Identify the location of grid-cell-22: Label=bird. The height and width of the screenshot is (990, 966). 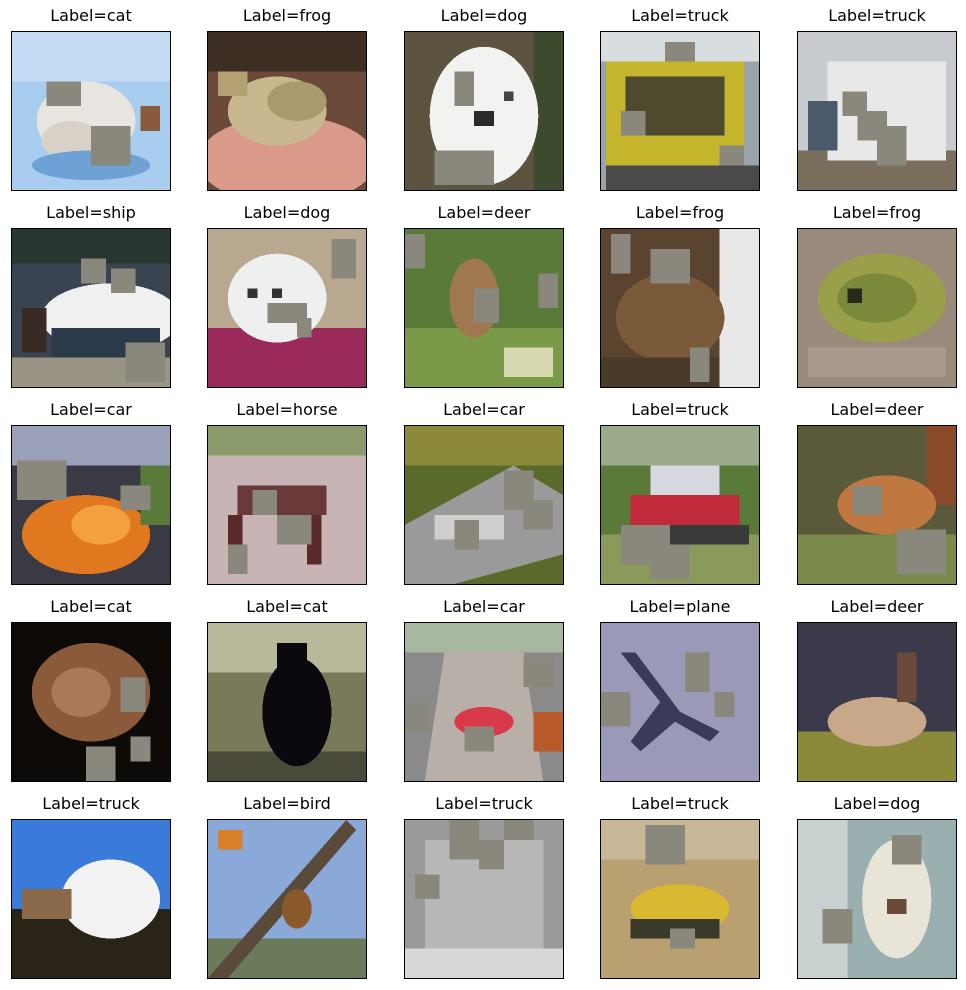
(287, 884).